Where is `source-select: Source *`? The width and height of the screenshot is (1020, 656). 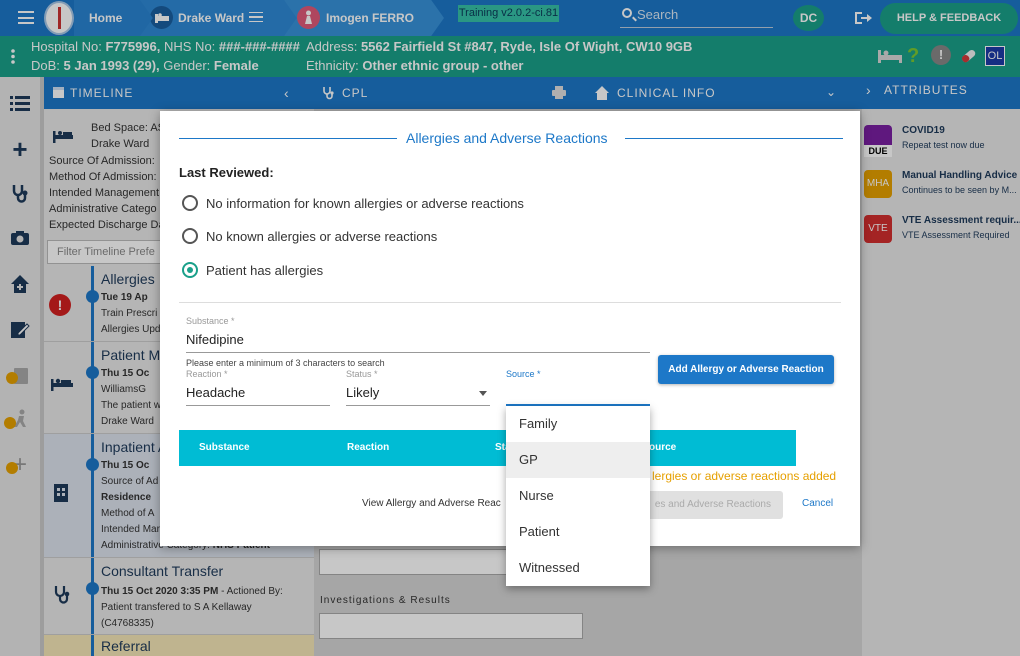
source-select: Source * is located at coordinates (578, 388).